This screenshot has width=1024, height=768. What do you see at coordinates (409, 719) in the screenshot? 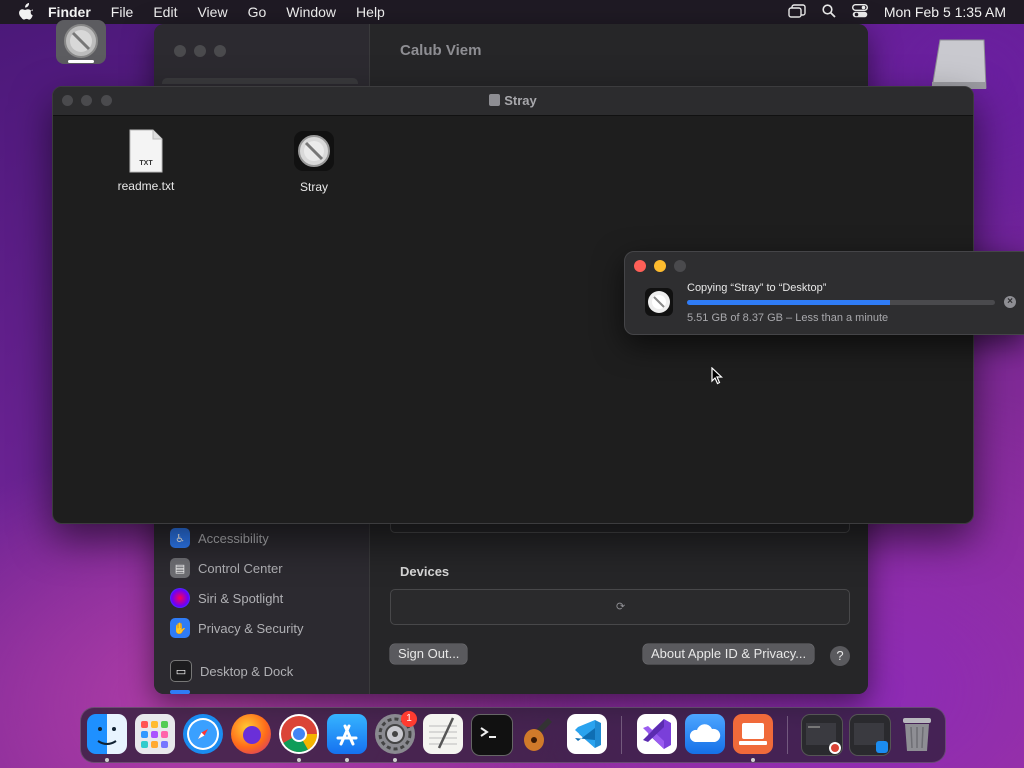
I see `notification-badge: 1` at bounding box center [409, 719].